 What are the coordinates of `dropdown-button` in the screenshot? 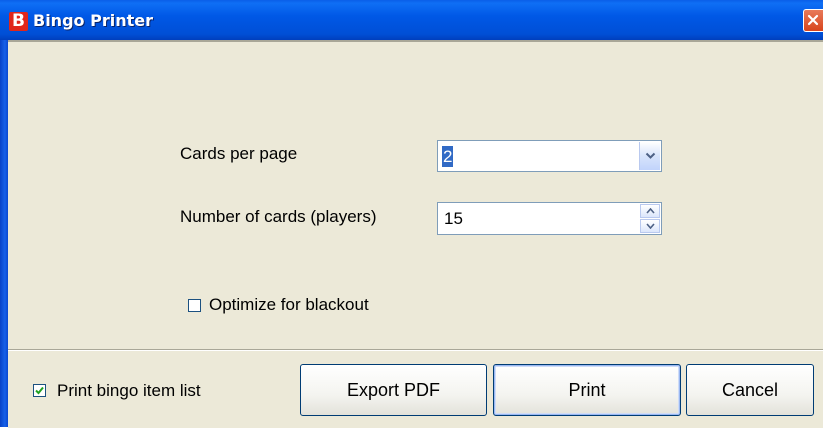 It's located at (649, 156).